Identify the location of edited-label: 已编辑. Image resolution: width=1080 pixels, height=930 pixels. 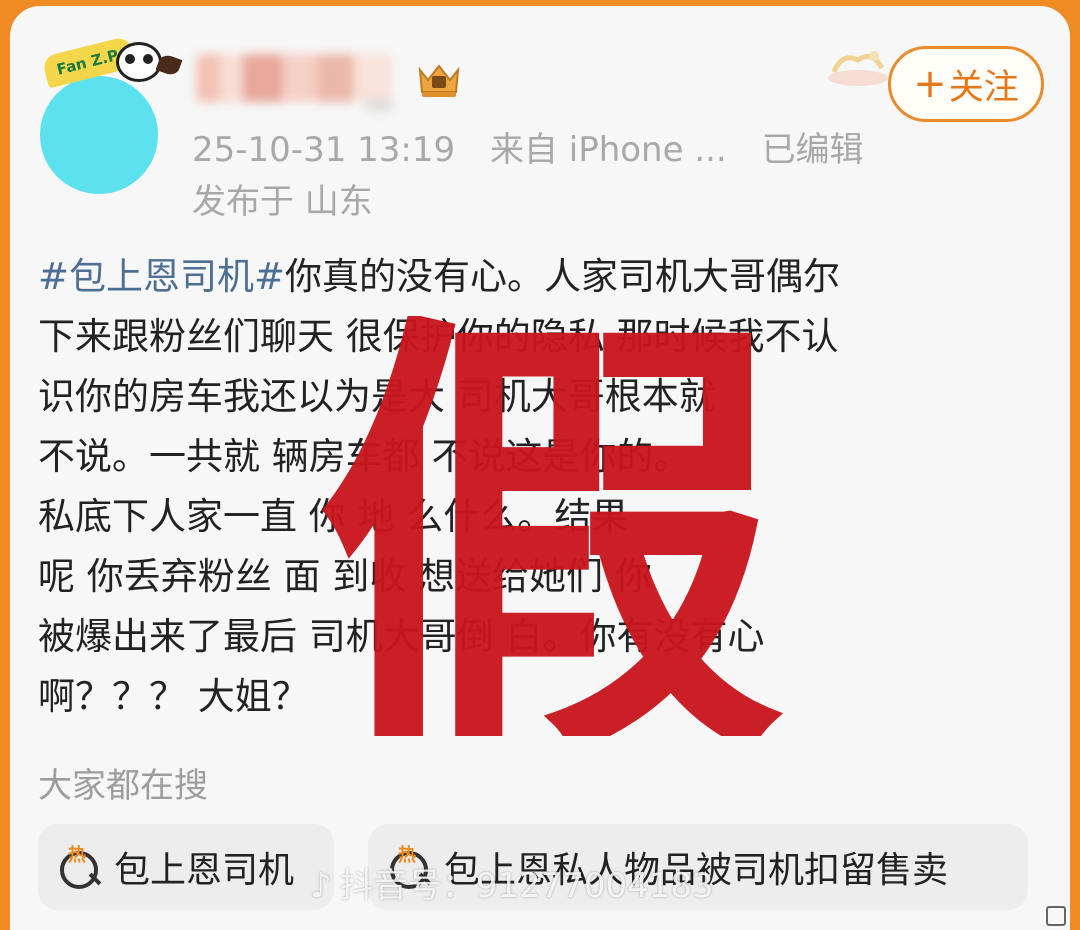
(813, 150).